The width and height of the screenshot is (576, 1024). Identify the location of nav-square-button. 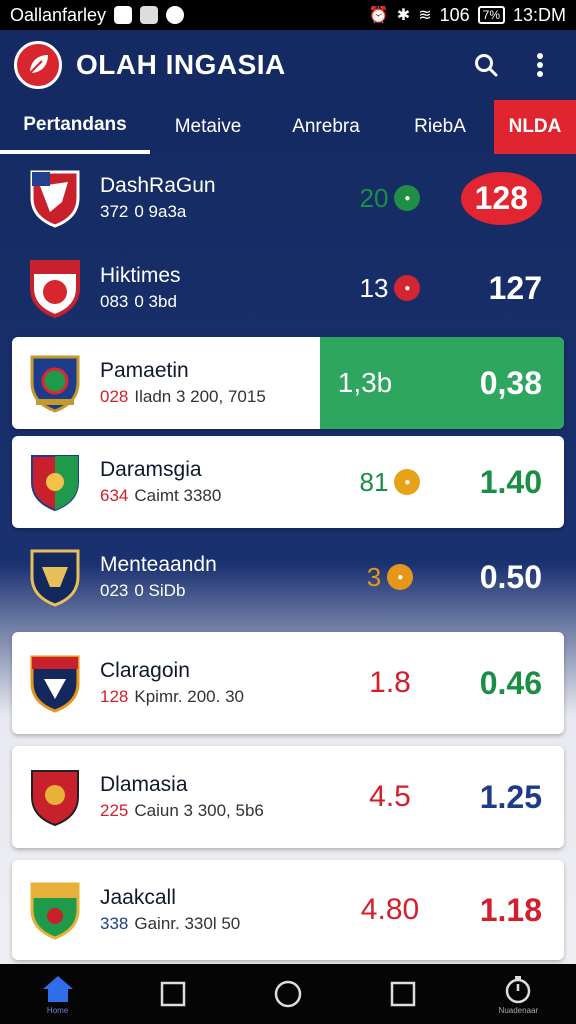
(173, 994).